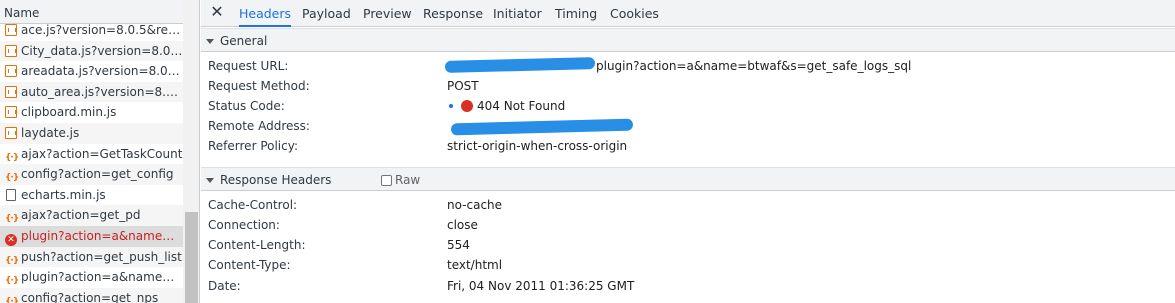  I want to click on header-key: Request Method:, so click(259, 86).